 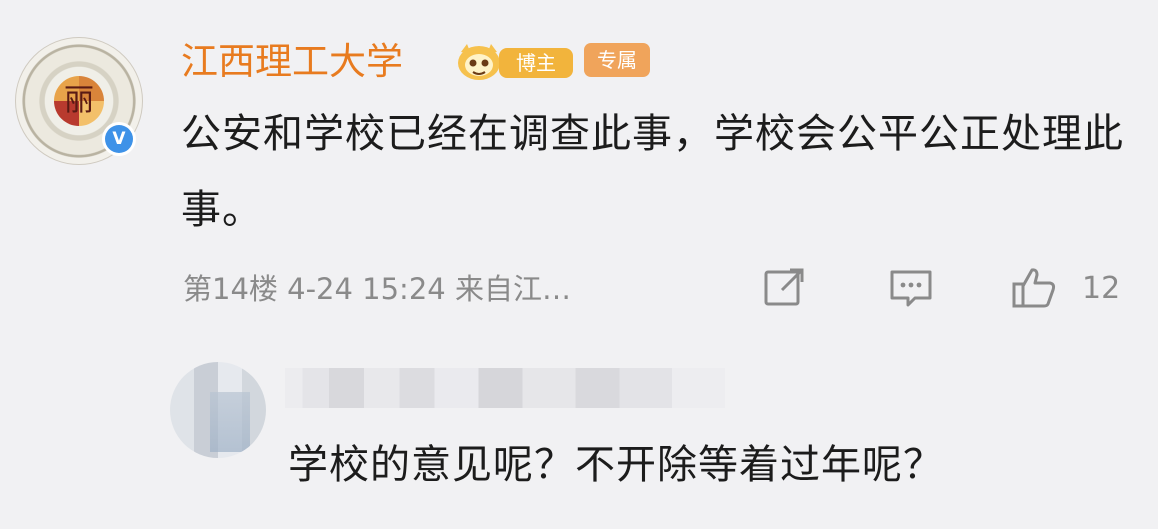 I want to click on username: 江西理工大学, so click(x=292, y=62).